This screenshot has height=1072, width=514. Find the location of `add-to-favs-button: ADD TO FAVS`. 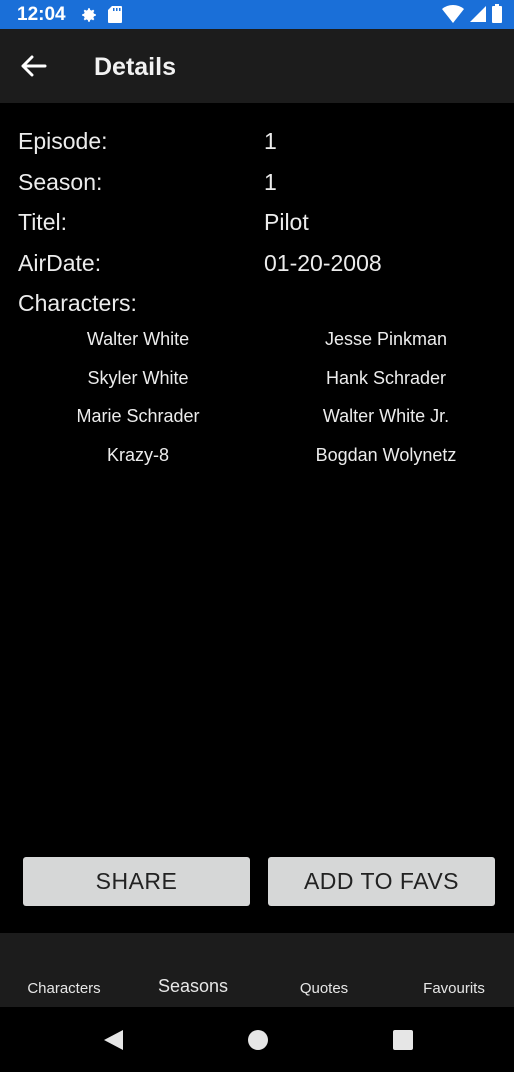

add-to-favs-button: ADD TO FAVS is located at coordinates (381, 881).